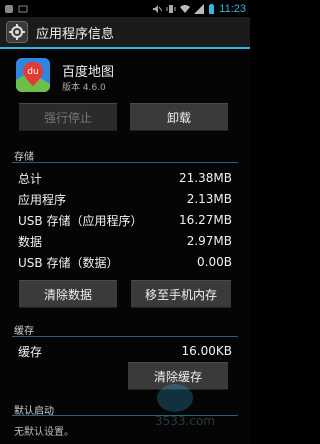 The height and width of the screenshot is (444, 320). I want to click on app-header: du 百度地图 版本 4.6.0, so click(125, 74).